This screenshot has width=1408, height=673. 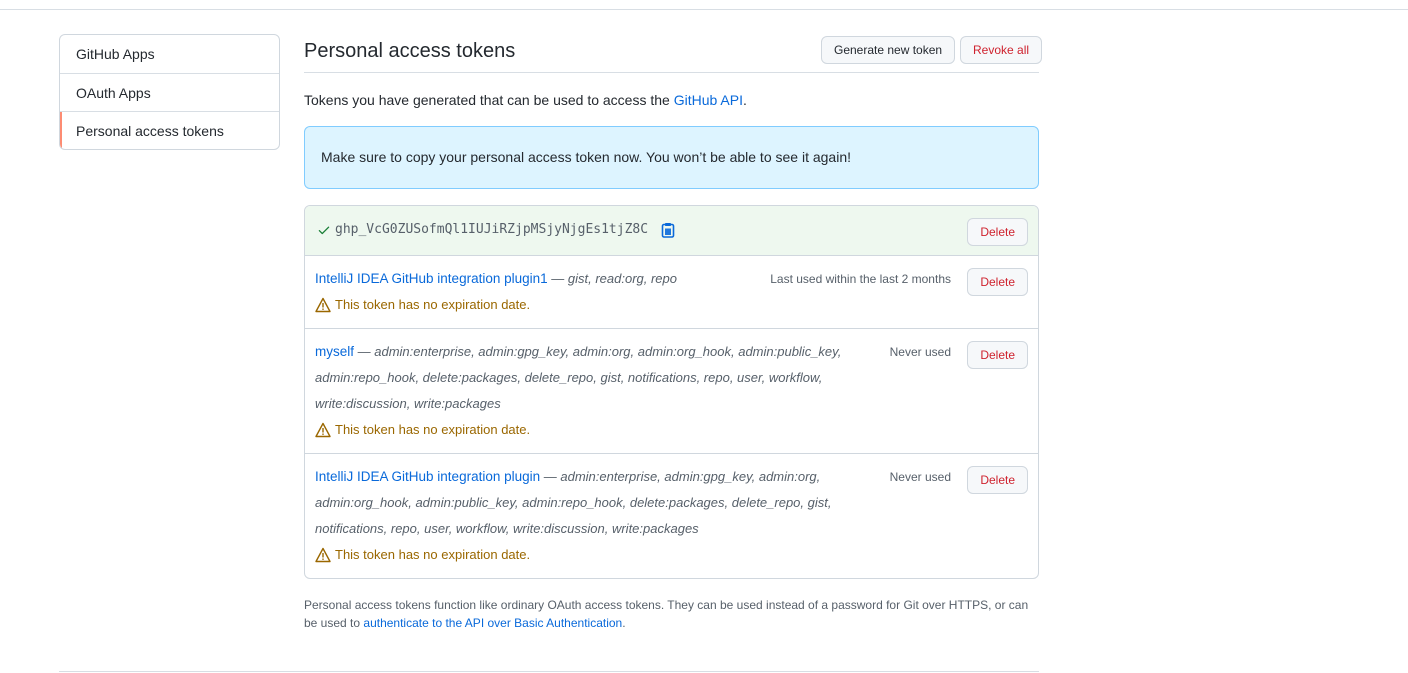 What do you see at coordinates (549, 671) in the screenshot?
I see `bottom-divider` at bounding box center [549, 671].